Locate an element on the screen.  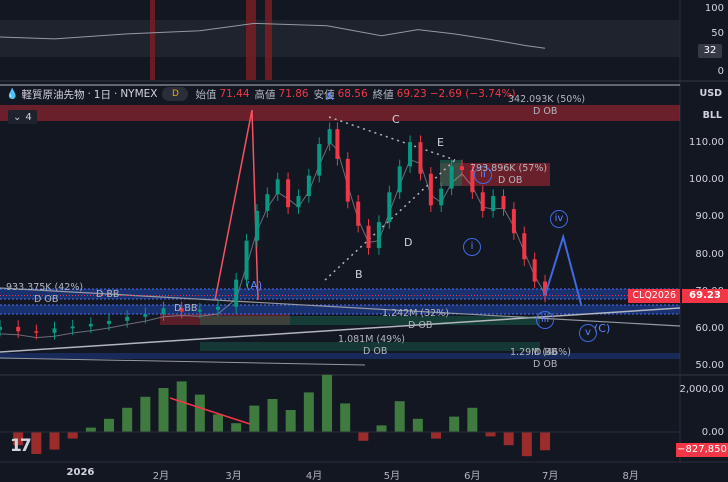
price-tick: 100.00 is located at coordinates (706, 180).